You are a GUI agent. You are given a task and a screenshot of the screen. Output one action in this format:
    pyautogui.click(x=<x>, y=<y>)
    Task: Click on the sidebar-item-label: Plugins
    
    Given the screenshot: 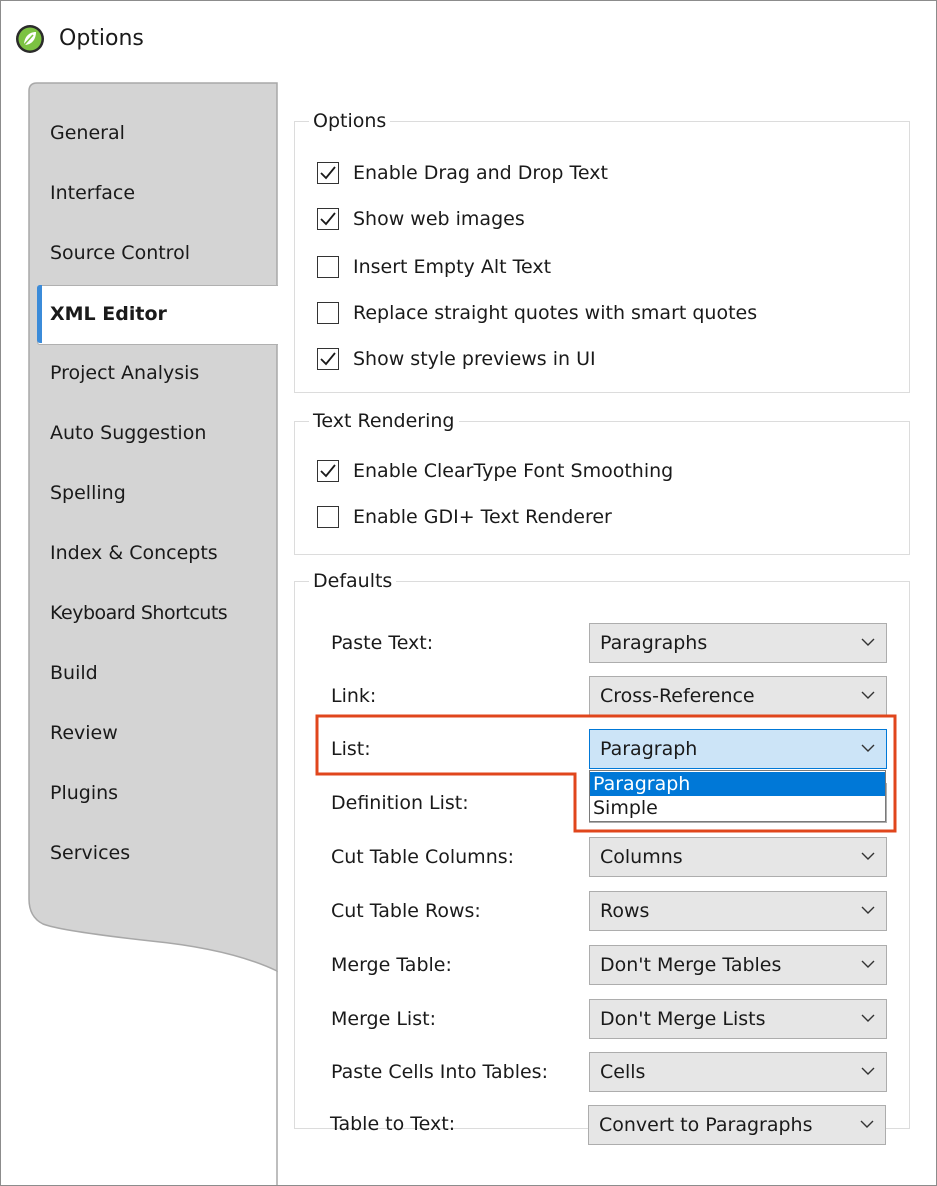 What is the action you would take?
    pyautogui.click(x=84, y=793)
    